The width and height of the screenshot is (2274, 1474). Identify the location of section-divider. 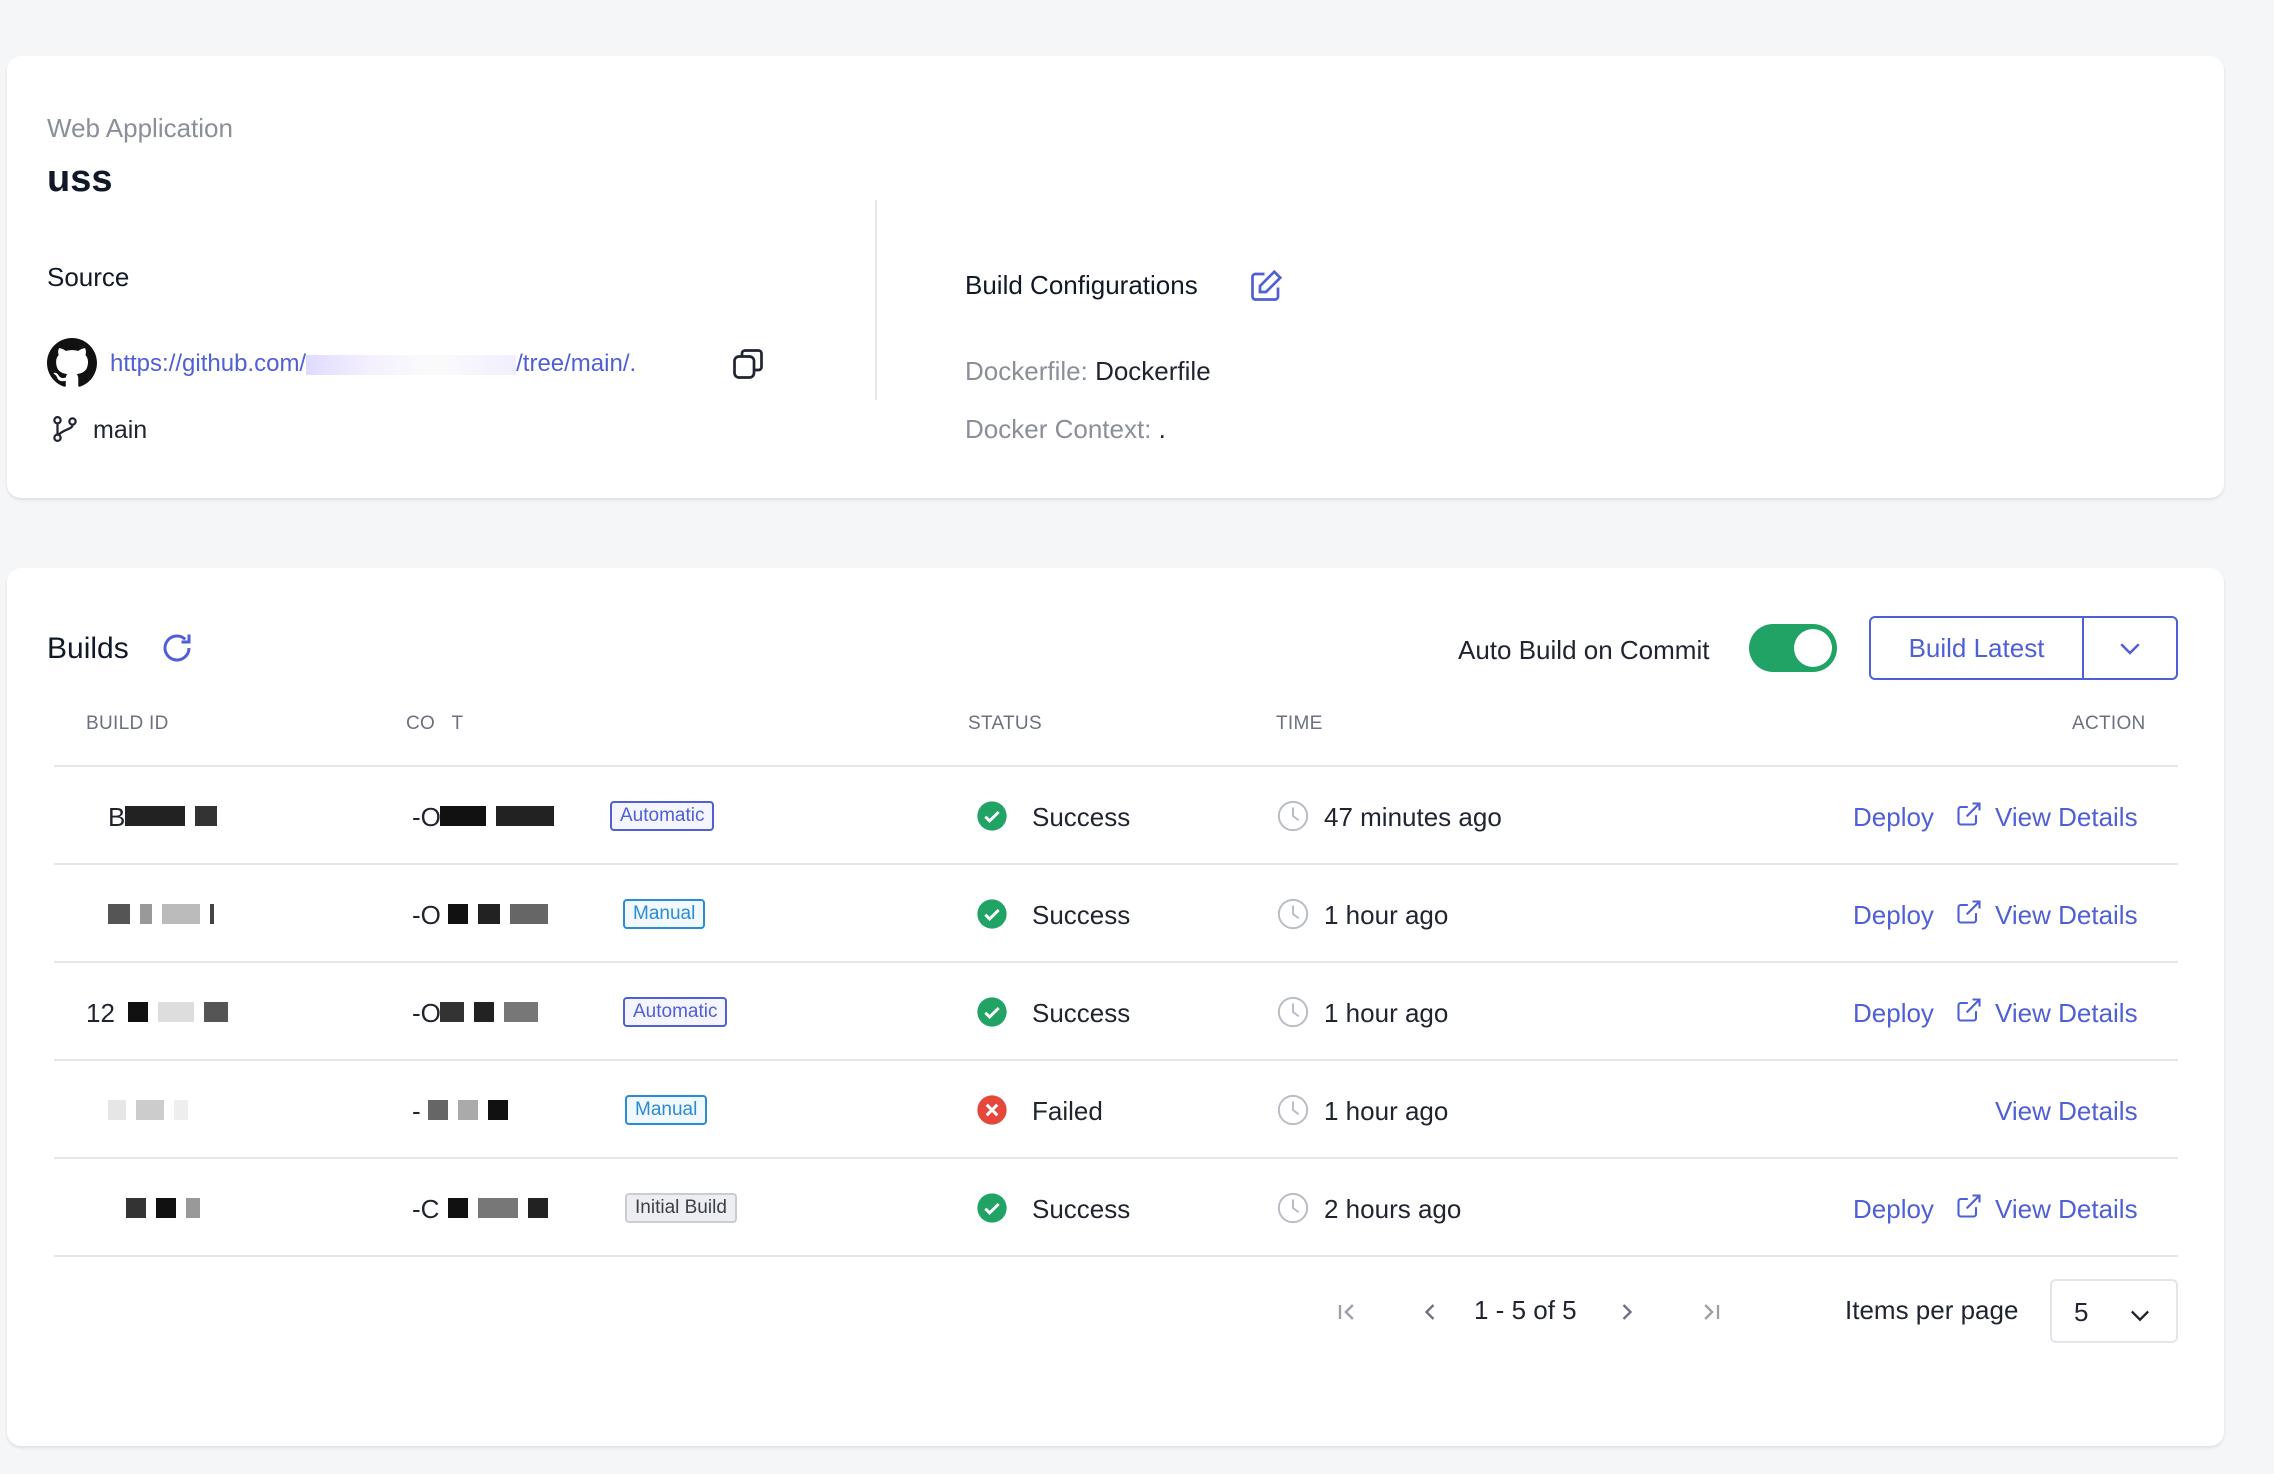
(876, 300).